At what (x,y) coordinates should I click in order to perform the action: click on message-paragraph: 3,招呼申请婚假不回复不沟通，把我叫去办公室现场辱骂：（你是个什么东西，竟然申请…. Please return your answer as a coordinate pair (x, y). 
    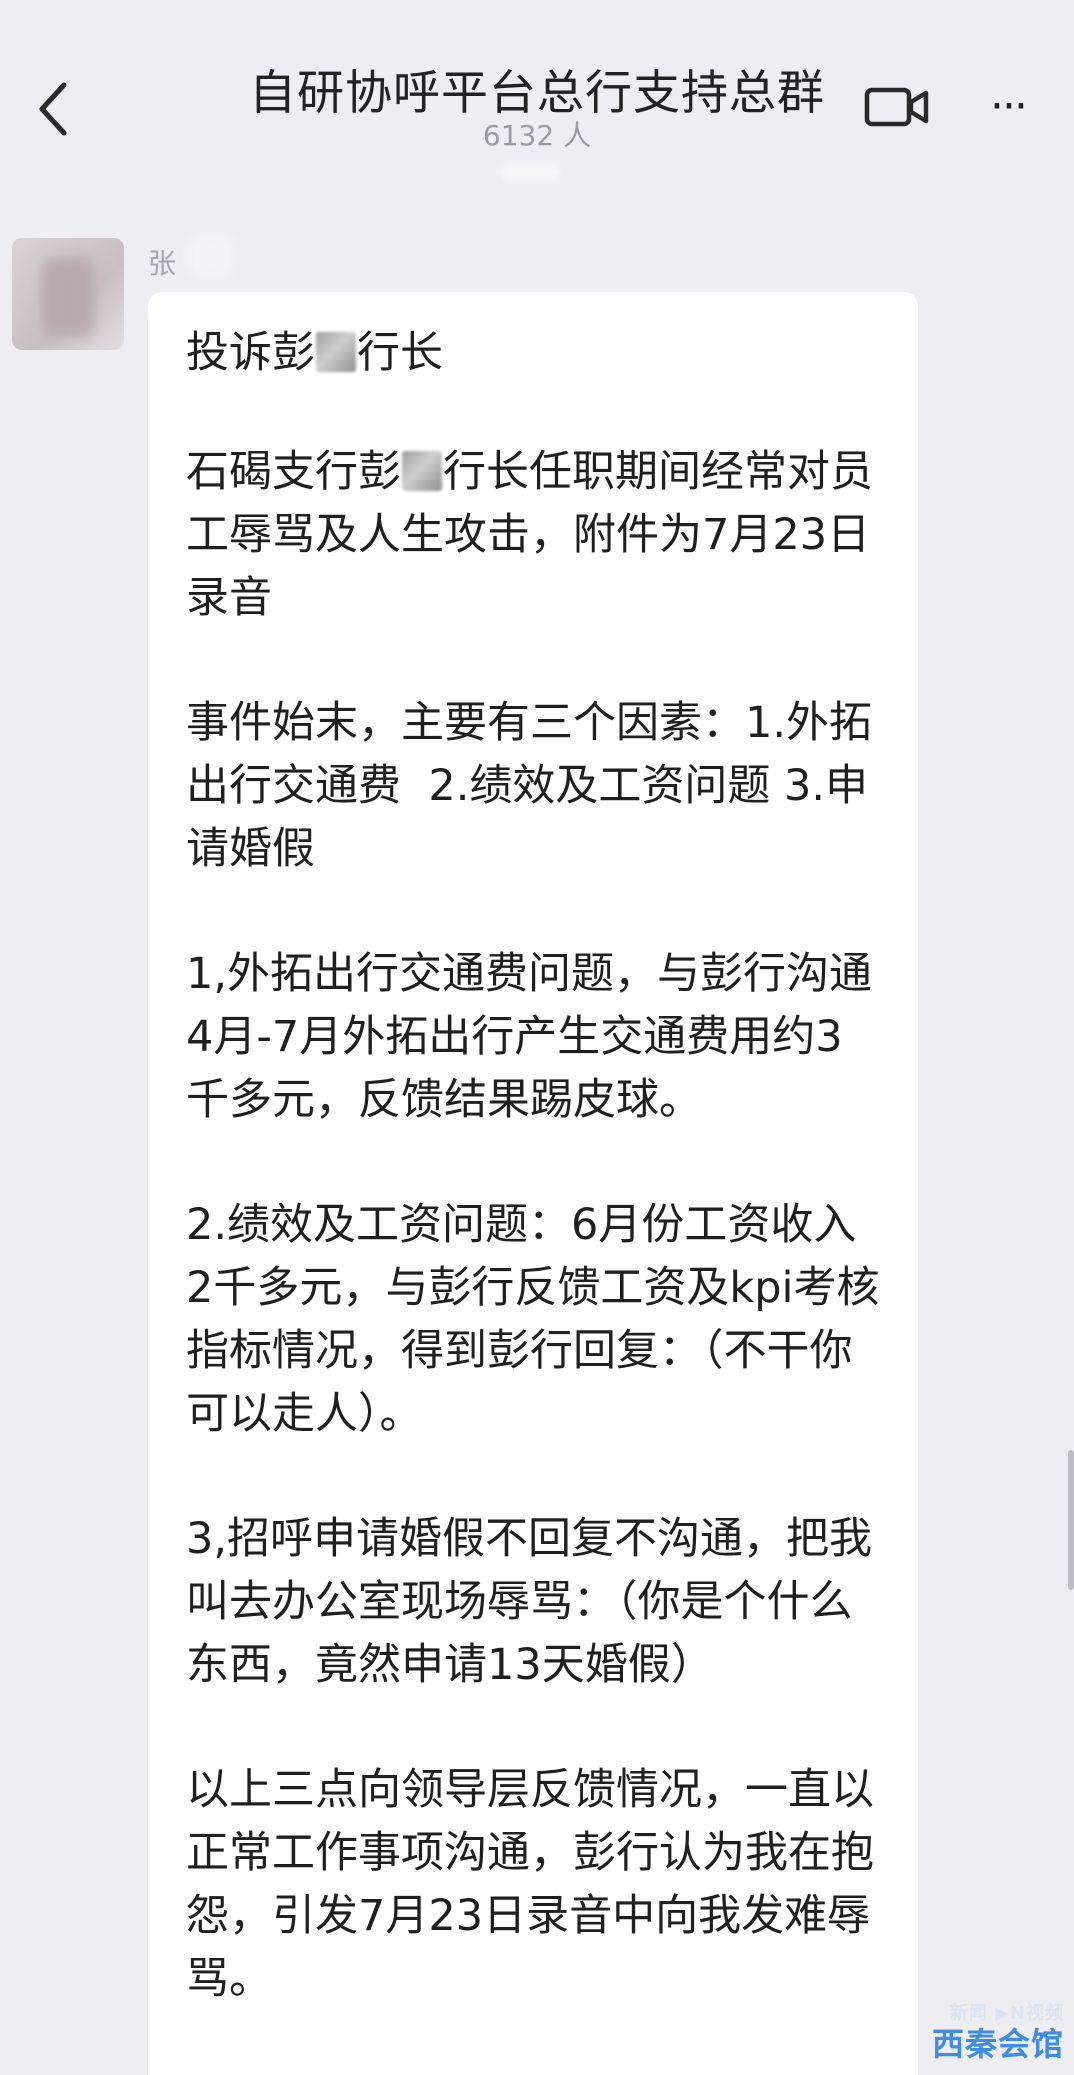
    Looking at the image, I should click on (529, 1602).